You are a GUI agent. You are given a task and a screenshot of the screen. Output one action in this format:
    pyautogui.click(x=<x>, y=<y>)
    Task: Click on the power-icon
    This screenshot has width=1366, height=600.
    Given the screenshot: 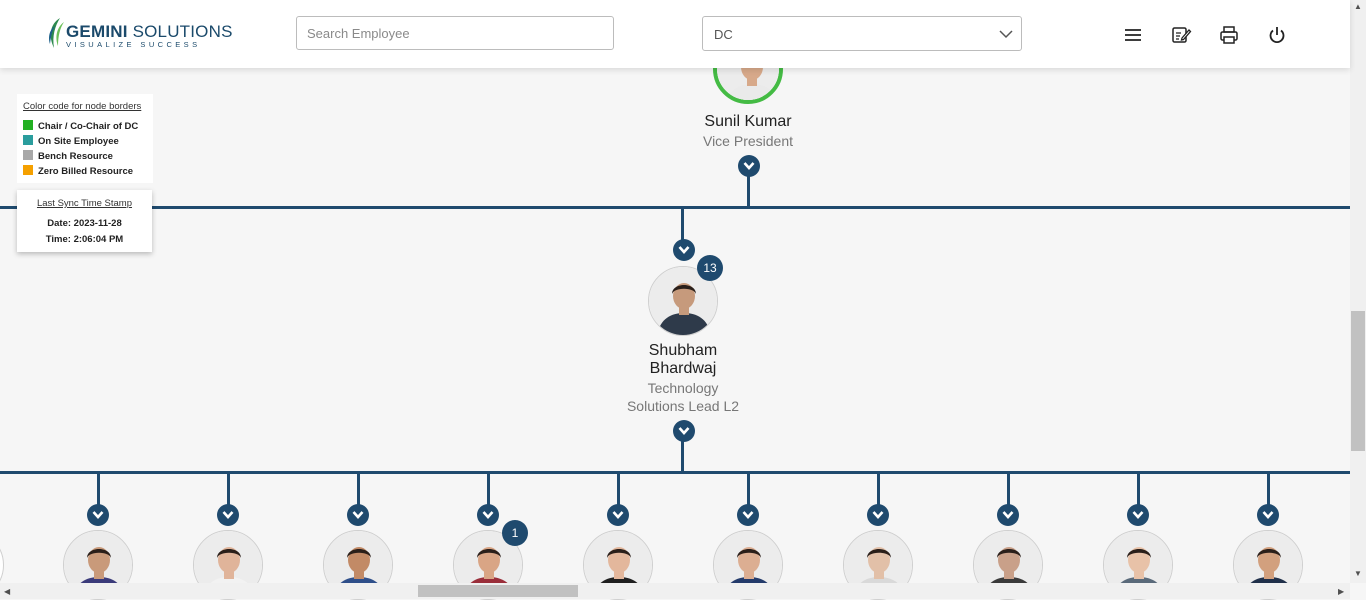 What is the action you would take?
    pyautogui.click(x=1277, y=35)
    